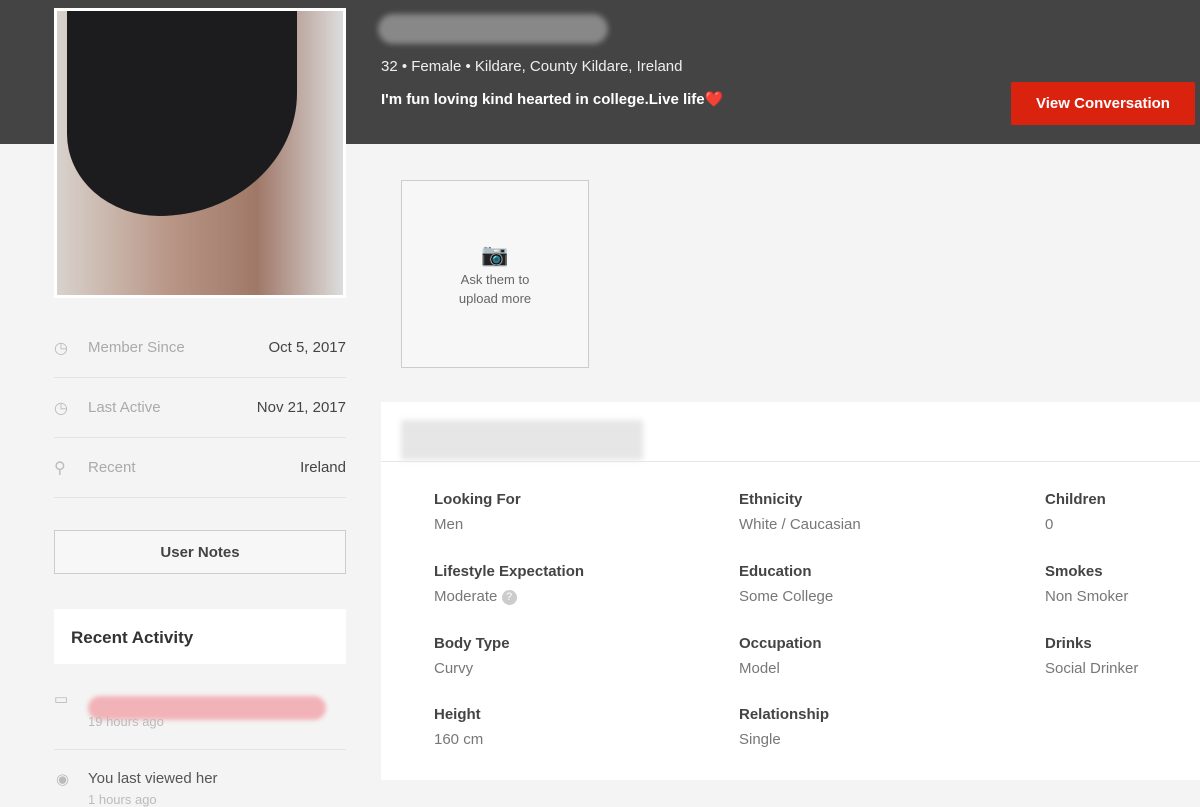  What do you see at coordinates (60, 468) in the screenshot?
I see `location-pin-icon: ⚲` at bounding box center [60, 468].